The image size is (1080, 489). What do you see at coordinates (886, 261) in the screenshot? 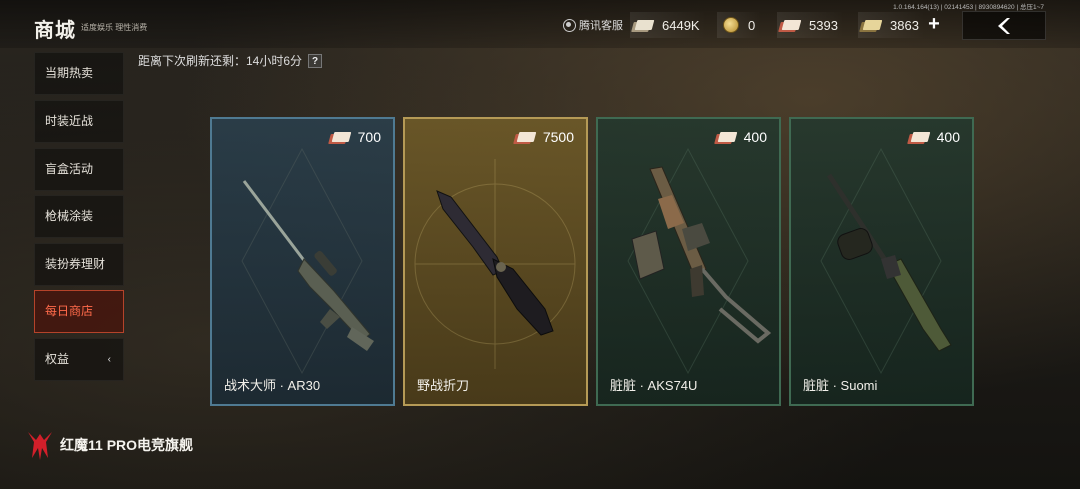
I see `submachine-gun-image` at bounding box center [886, 261].